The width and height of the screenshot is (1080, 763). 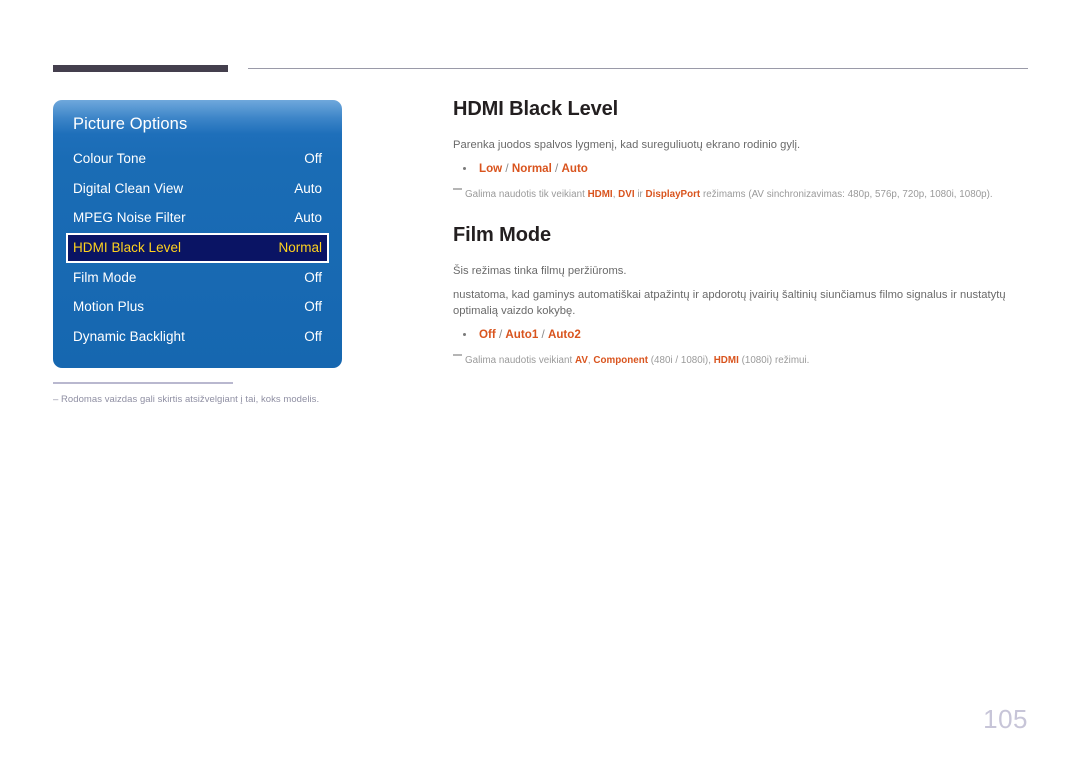 What do you see at coordinates (197, 218) in the screenshot?
I see `osd-item-mpeg-noise-filter: MPEG Noise Filter Auto` at bounding box center [197, 218].